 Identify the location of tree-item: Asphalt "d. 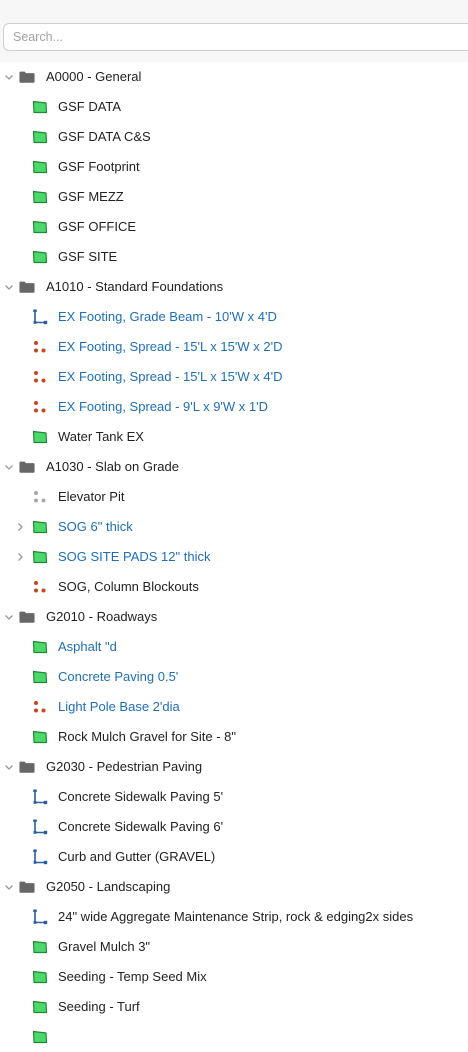
(234, 647).